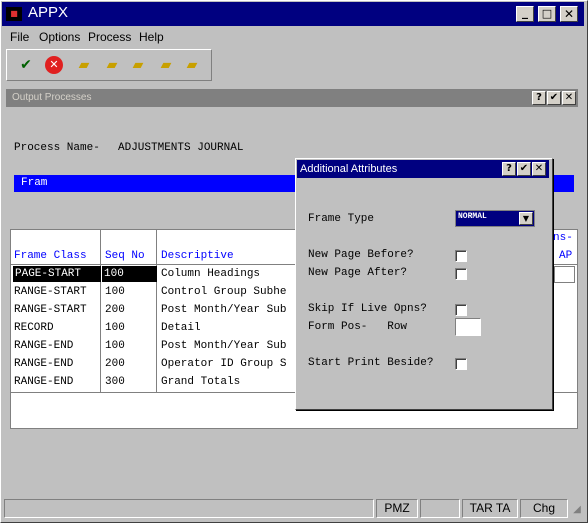  I want to click on chevron-down-icon: ▼, so click(526, 218).